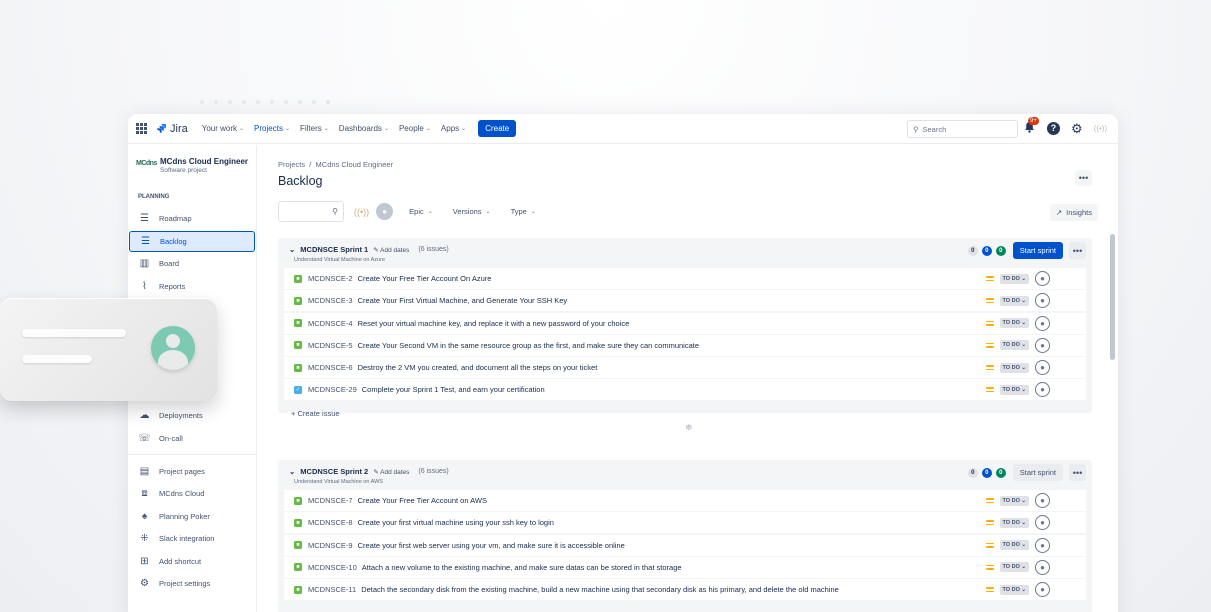 This screenshot has height=612, width=1211. Describe the element at coordinates (1112, 297) in the screenshot. I see `vertical-scrollbar` at that location.